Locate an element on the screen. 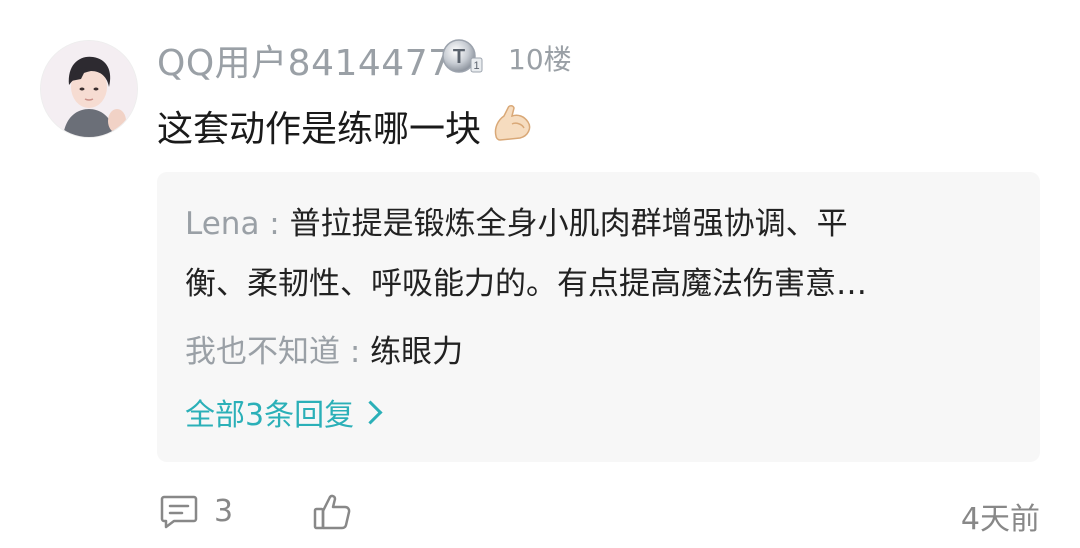 Image resolution: width=1080 pixels, height=548 pixels. view-all-replies-link: 全部3条回复 is located at coordinates (284, 412).